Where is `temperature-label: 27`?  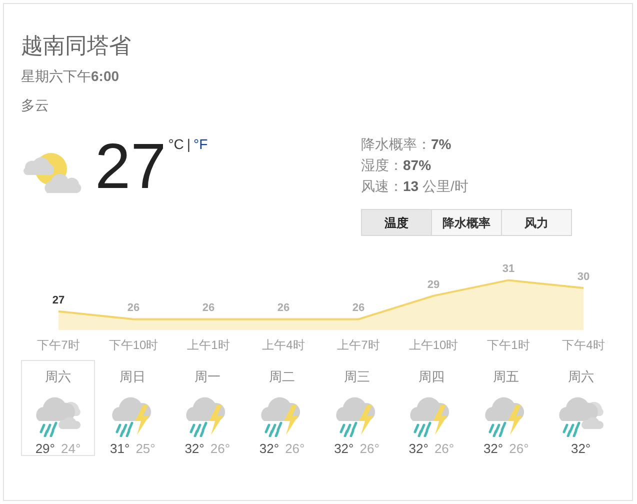
temperature-label: 27 is located at coordinates (58, 300).